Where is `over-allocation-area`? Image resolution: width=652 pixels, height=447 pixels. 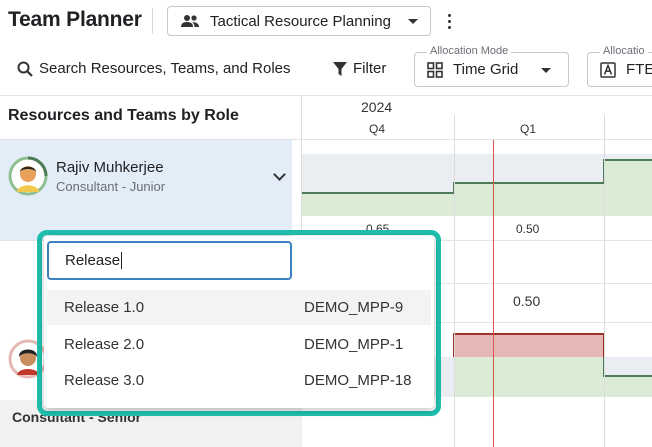 over-allocation-area is located at coordinates (529, 345).